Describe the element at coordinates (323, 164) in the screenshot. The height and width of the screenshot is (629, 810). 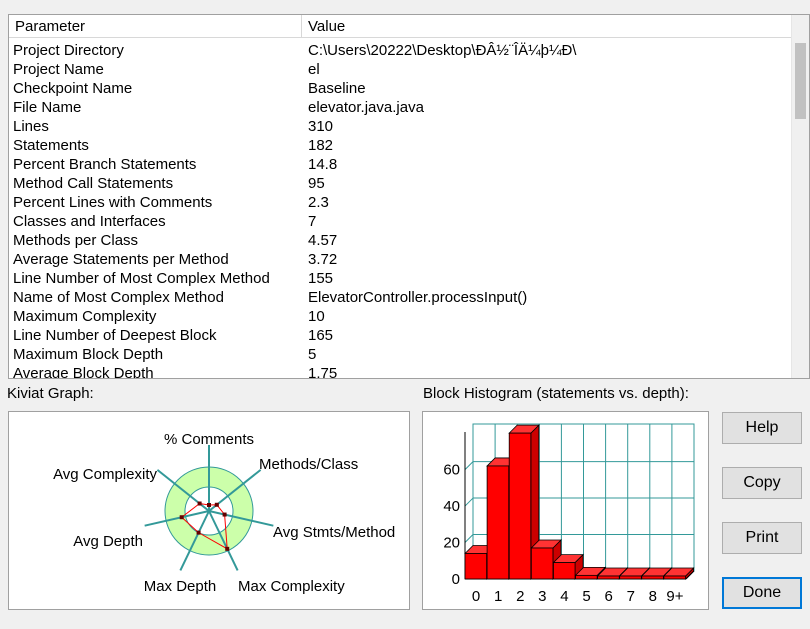
I see `value-cell: 14.8` at that location.